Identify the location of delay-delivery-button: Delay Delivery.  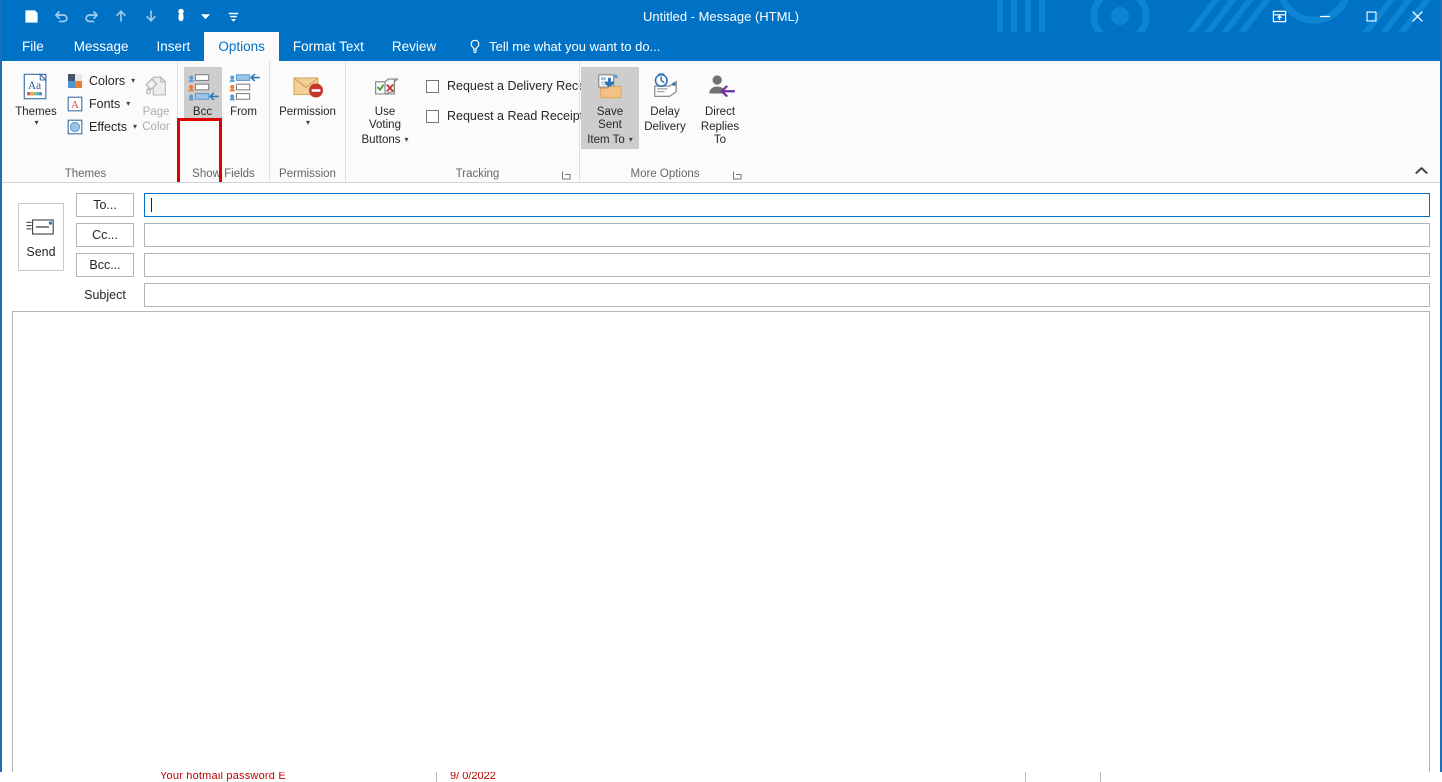
(665, 101).